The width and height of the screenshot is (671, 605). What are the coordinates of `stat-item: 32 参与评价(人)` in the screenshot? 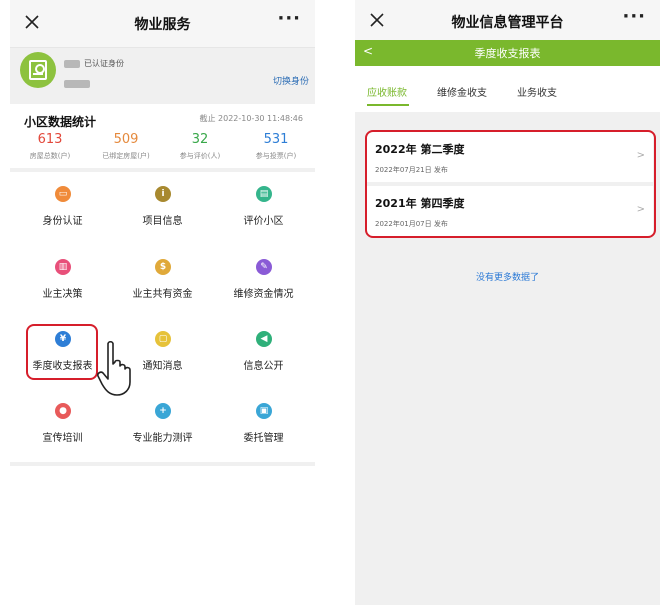 It's located at (200, 146).